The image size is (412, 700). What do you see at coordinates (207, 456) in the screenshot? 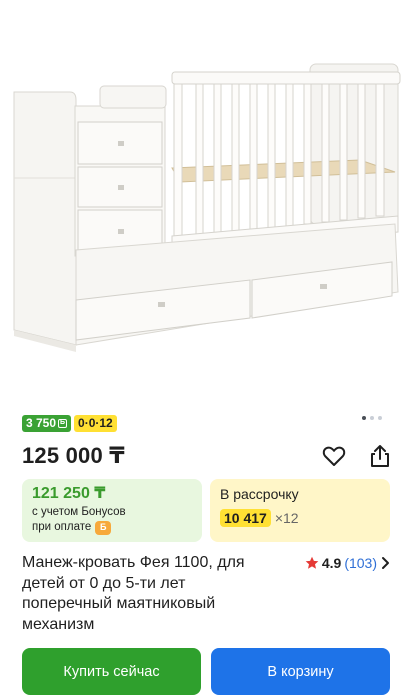
I see `price-row: 125 000 ₸` at bounding box center [207, 456].